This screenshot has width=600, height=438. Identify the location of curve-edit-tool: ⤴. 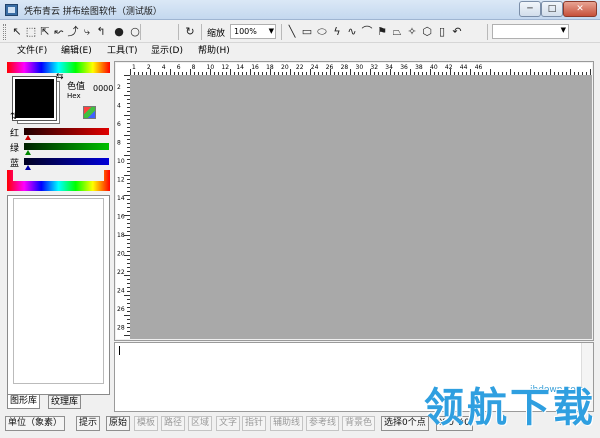
(73, 32).